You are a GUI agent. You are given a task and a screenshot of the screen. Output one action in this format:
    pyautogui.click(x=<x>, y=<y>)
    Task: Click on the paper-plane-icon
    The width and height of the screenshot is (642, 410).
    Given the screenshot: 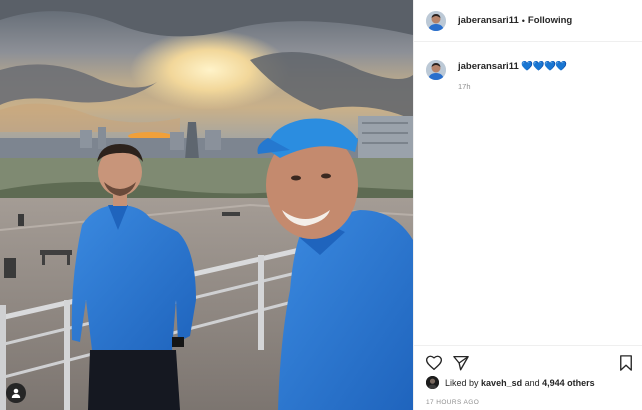 What is the action you would take?
    pyautogui.click(x=461, y=363)
    